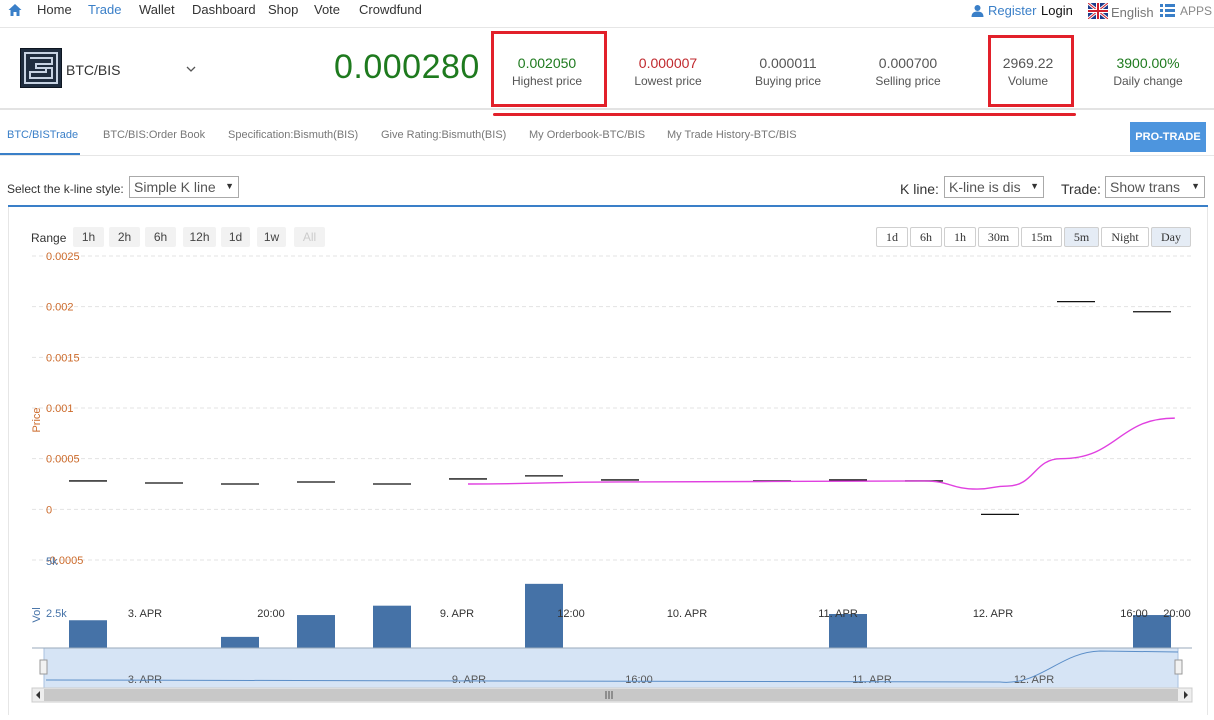 This screenshot has width=1214, height=720. I want to click on navigator-tick-label: 16:00, so click(639, 680).